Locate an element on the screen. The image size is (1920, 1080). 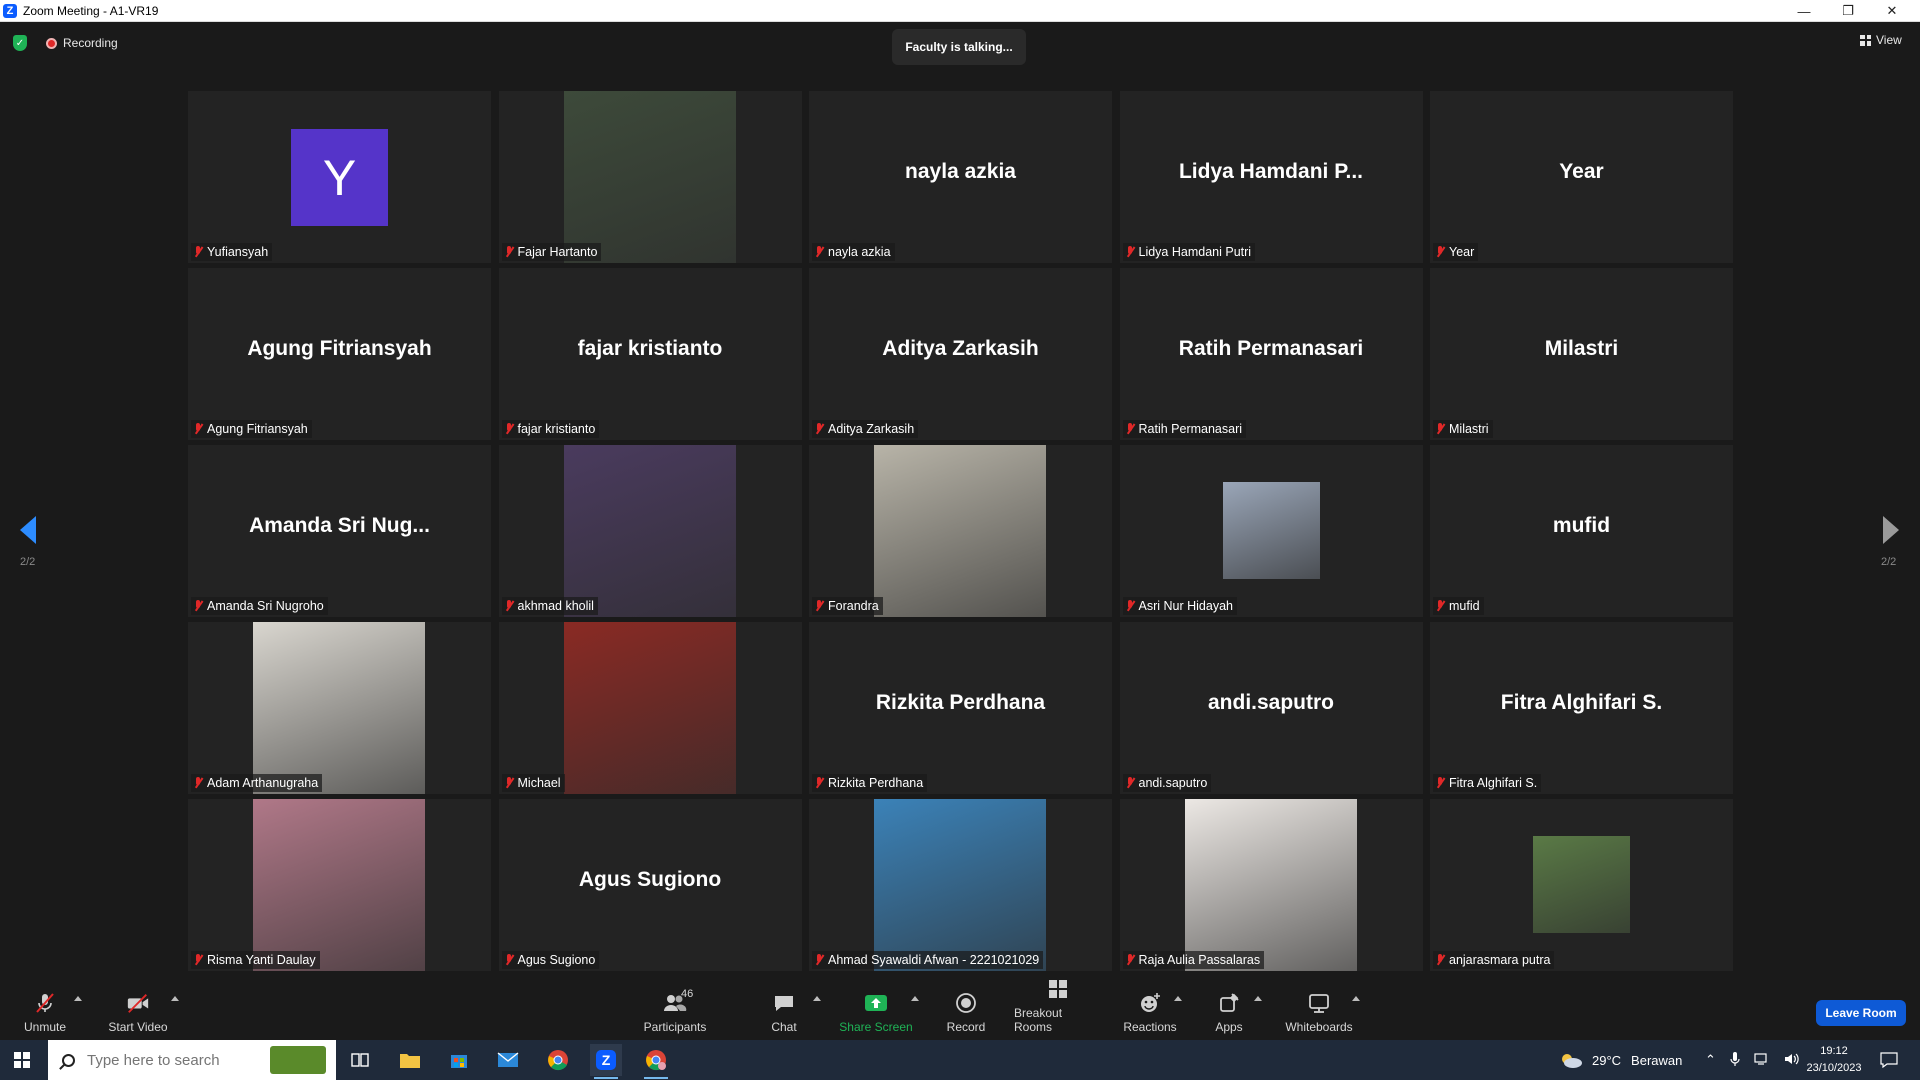
participant-tile: Raja Aulia Passalaras is located at coordinates (1271, 885).